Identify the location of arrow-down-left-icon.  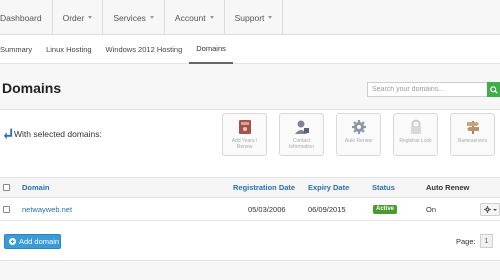
(8, 134).